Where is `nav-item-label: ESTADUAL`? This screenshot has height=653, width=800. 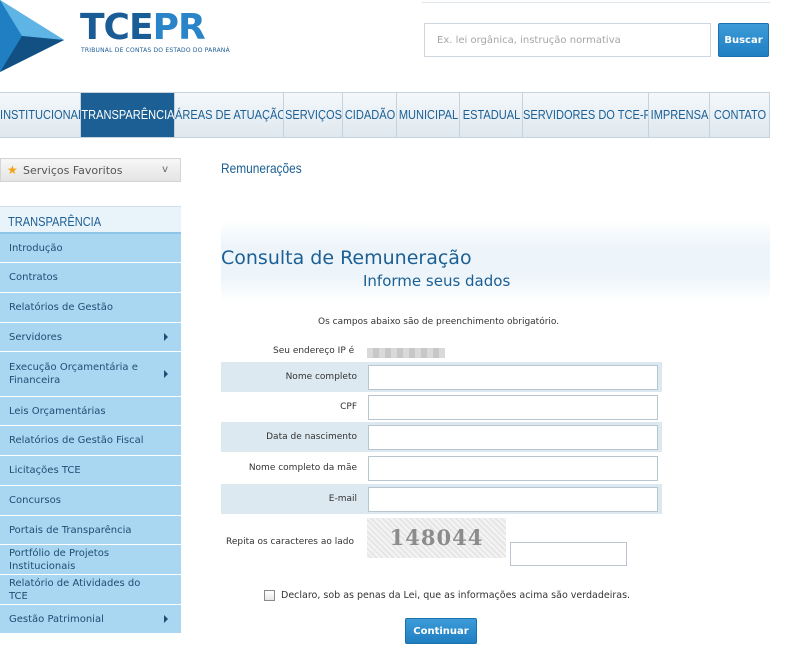 nav-item-label: ESTADUAL is located at coordinates (491, 114).